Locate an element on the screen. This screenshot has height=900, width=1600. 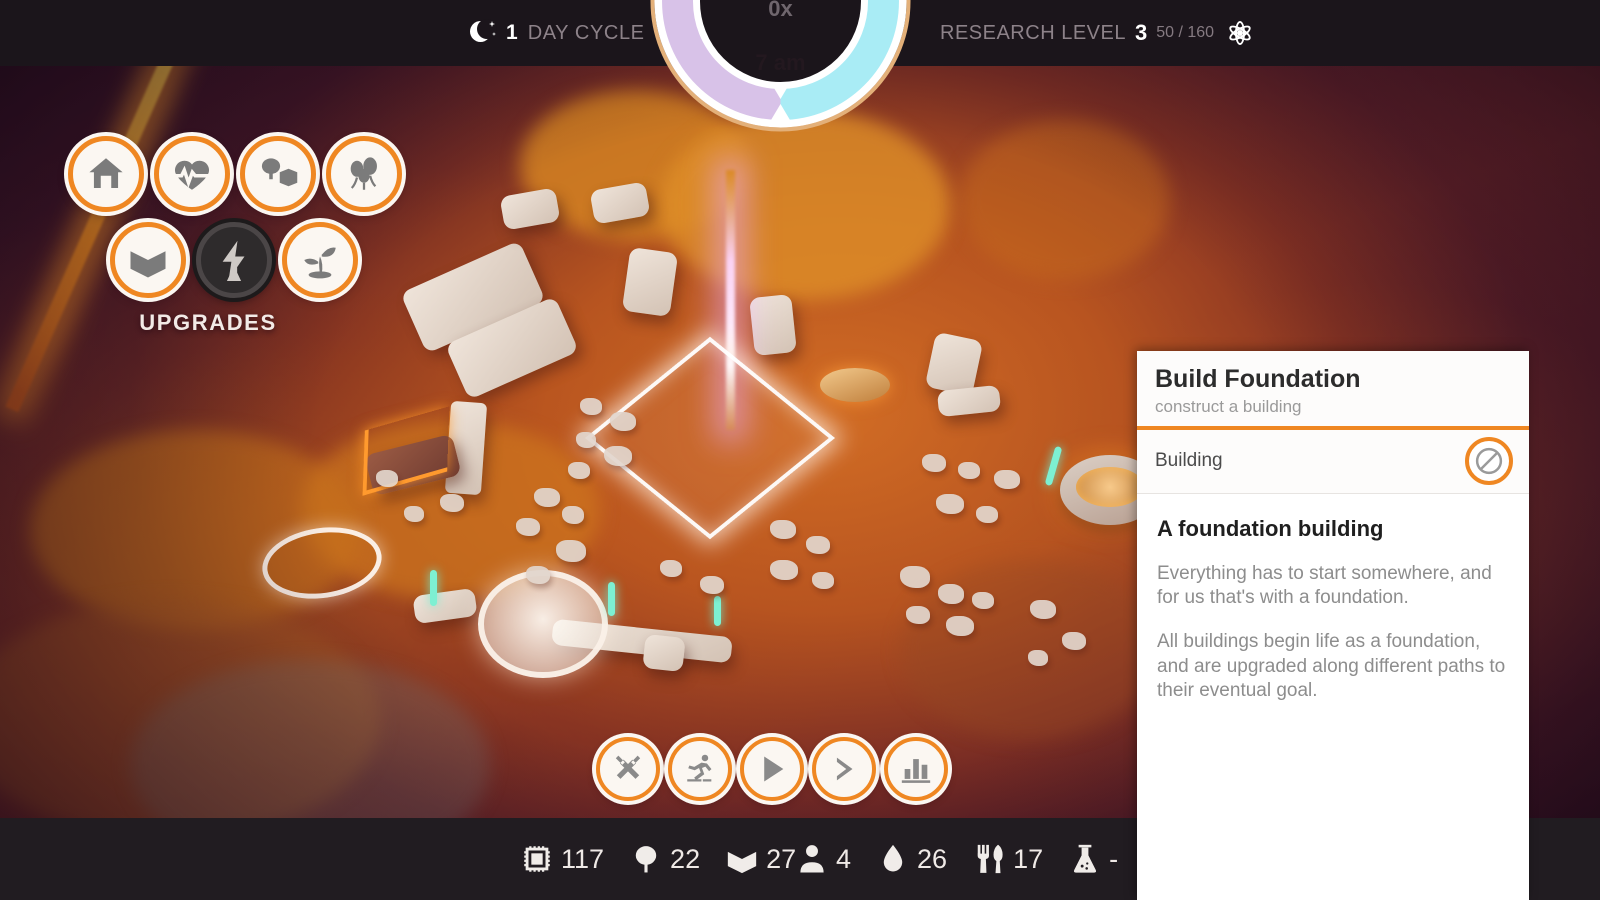
resource-value: 117 is located at coordinates (583, 858).